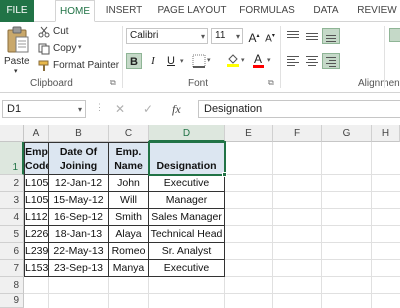 The height and width of the screenshot is (308, 400). Describe the element at coordinates (394, 35) in the screenshot. I see `wrap-text-button` at that location.